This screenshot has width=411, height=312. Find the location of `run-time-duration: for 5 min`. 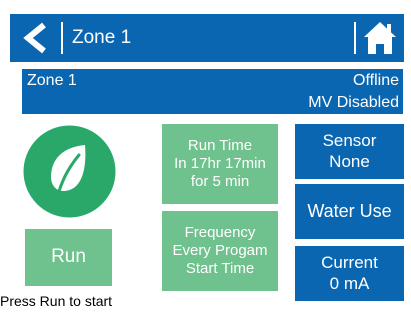

run-time-duration: for 5 min is located at coordinates (220, 181).